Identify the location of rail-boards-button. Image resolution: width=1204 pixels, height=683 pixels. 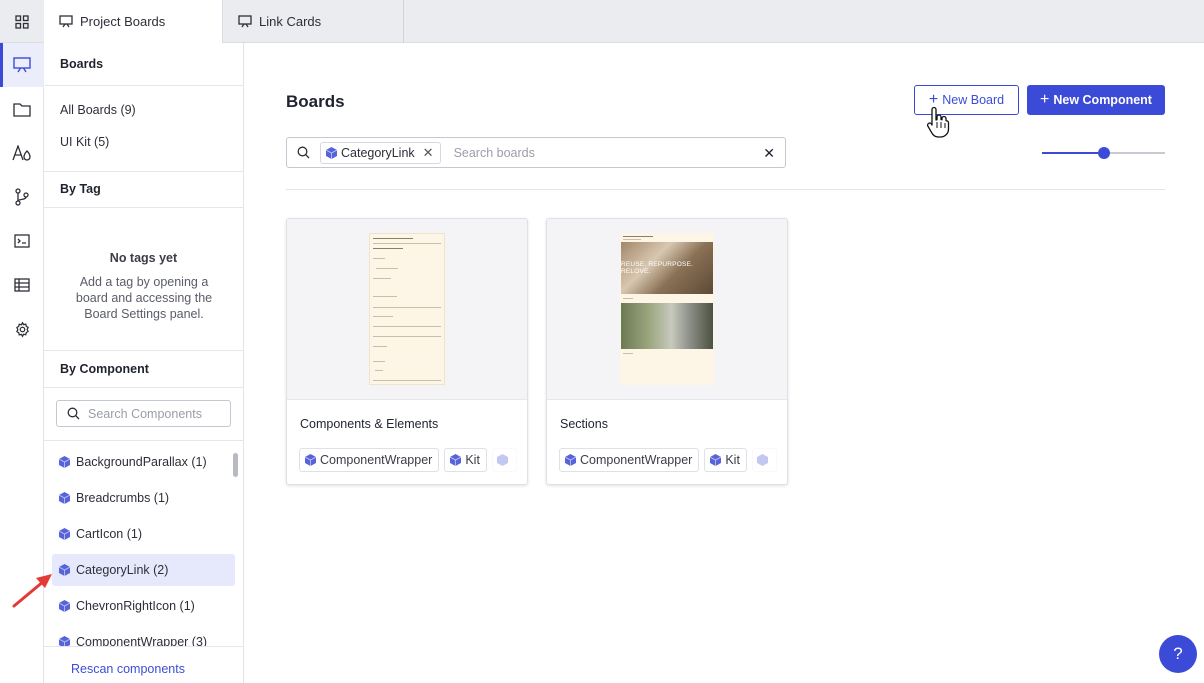
(22, 65).